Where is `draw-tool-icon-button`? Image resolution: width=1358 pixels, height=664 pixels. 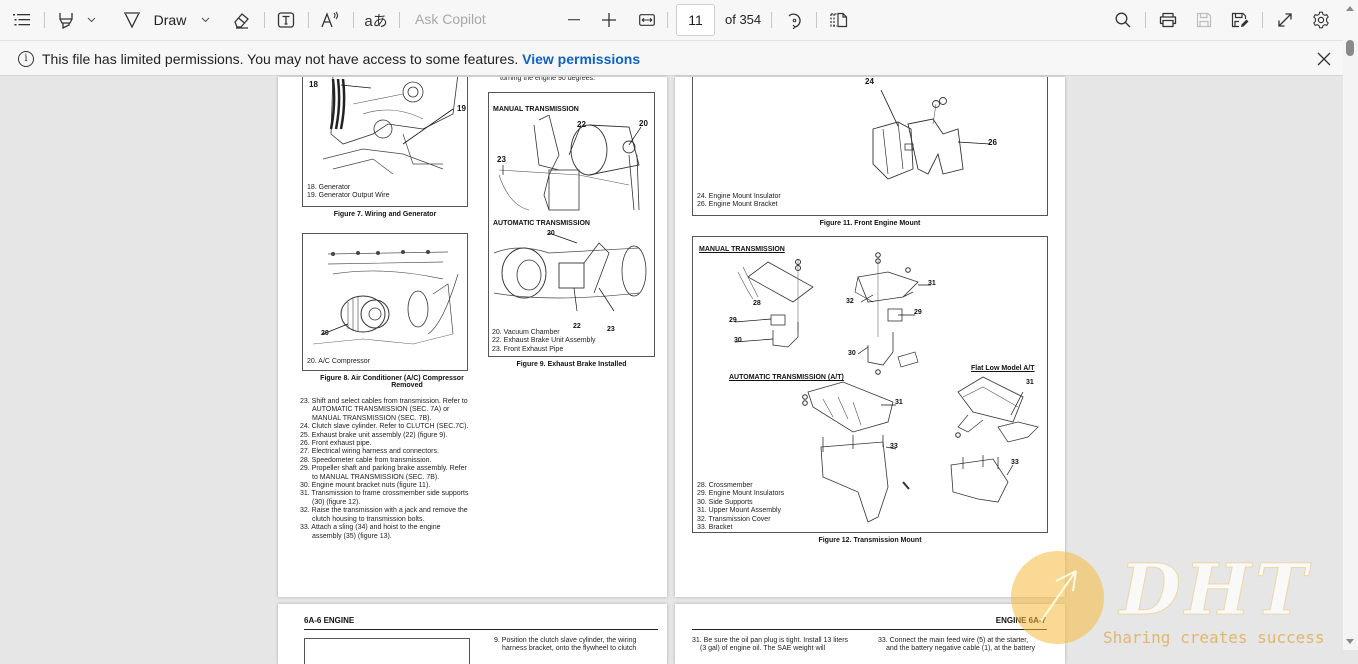 draw-tool-icon-button is located at coordinates (132, 20).